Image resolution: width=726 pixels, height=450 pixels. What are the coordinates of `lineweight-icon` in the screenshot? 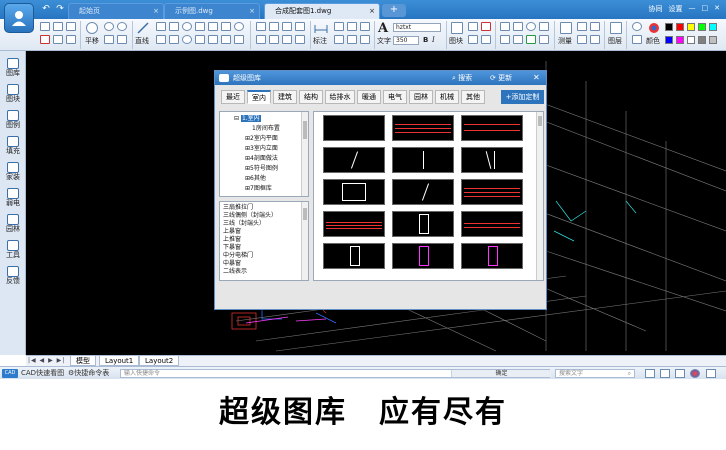 It's located at (637, 39).